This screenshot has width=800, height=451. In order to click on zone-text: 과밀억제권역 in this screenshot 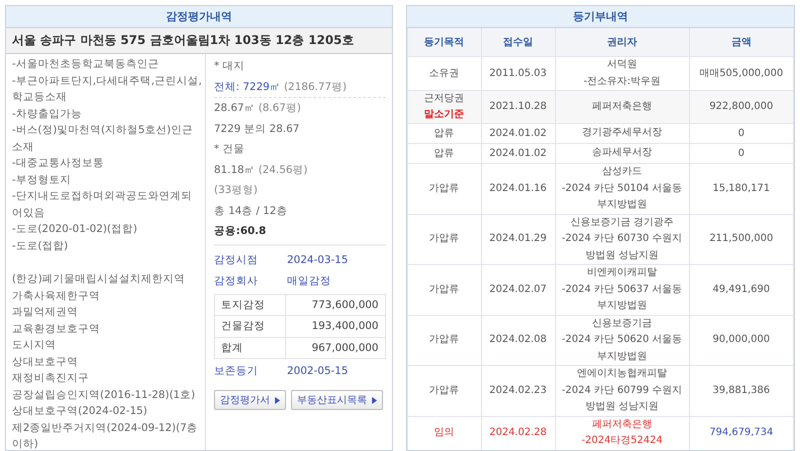, I will do `click(45, 312)`.